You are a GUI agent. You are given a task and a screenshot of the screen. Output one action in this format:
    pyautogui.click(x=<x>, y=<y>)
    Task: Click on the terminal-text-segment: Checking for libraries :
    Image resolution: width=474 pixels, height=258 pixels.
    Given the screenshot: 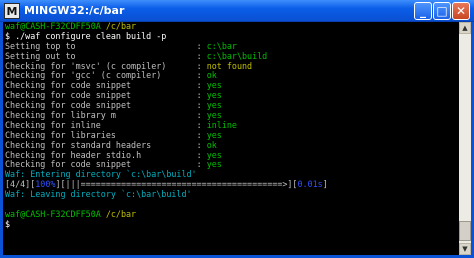 What is the action you would take?
    pyautogui.click(x=106, y=134)
    